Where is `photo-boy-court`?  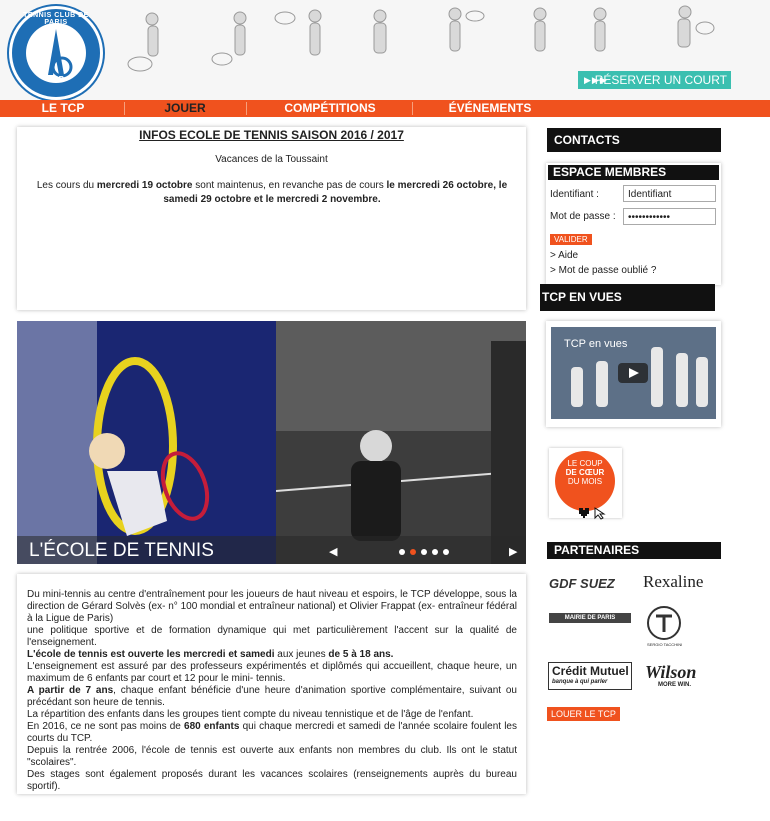 photo-boy-court is located at coordinates (400, 442).